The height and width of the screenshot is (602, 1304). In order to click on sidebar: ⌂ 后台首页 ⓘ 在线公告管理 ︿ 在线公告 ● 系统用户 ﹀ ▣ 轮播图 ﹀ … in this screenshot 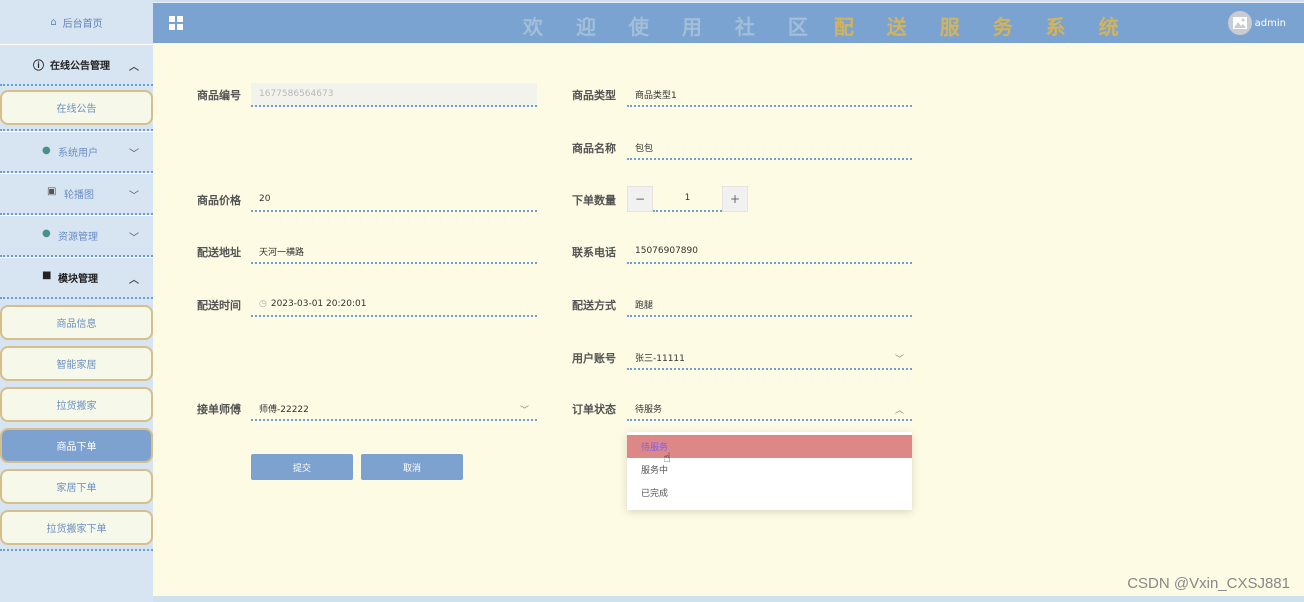, I will do `click(76, 301)`.